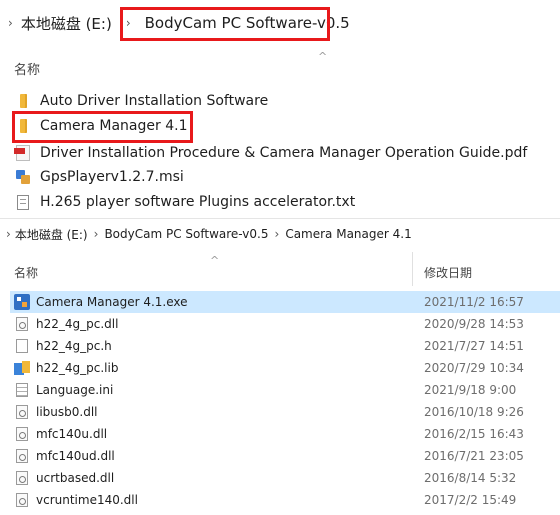  What do you see at coordinates (77, 324) in the screenshot?
I see `file-name: h22_4g_pc.dll` at bounding box center [77, 324].